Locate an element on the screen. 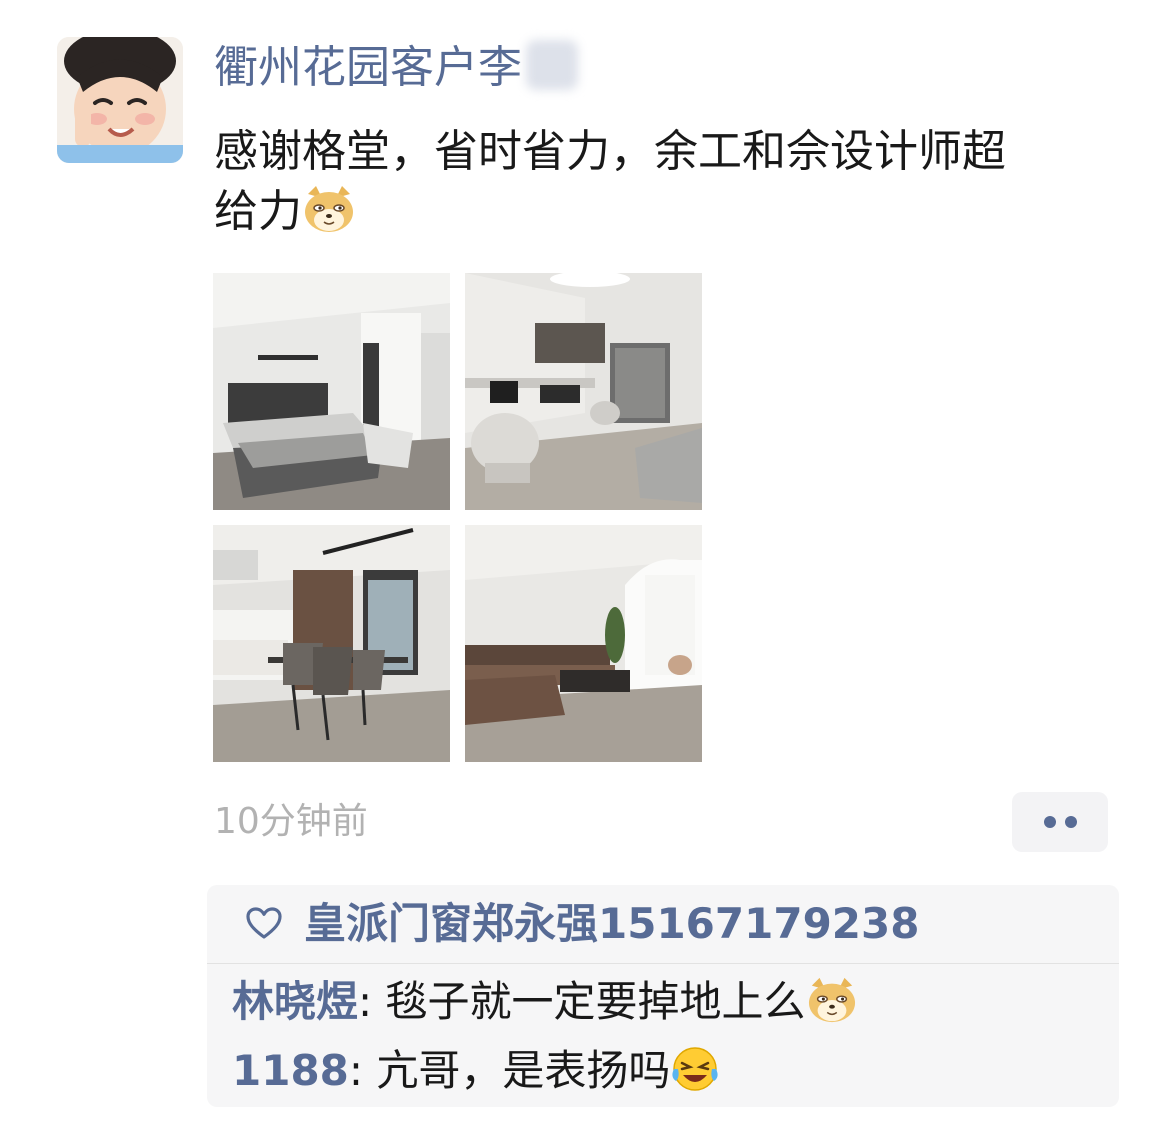 This screenshot has width=1170, height=1132. photo-living-room is located at coordinates (583, 643).